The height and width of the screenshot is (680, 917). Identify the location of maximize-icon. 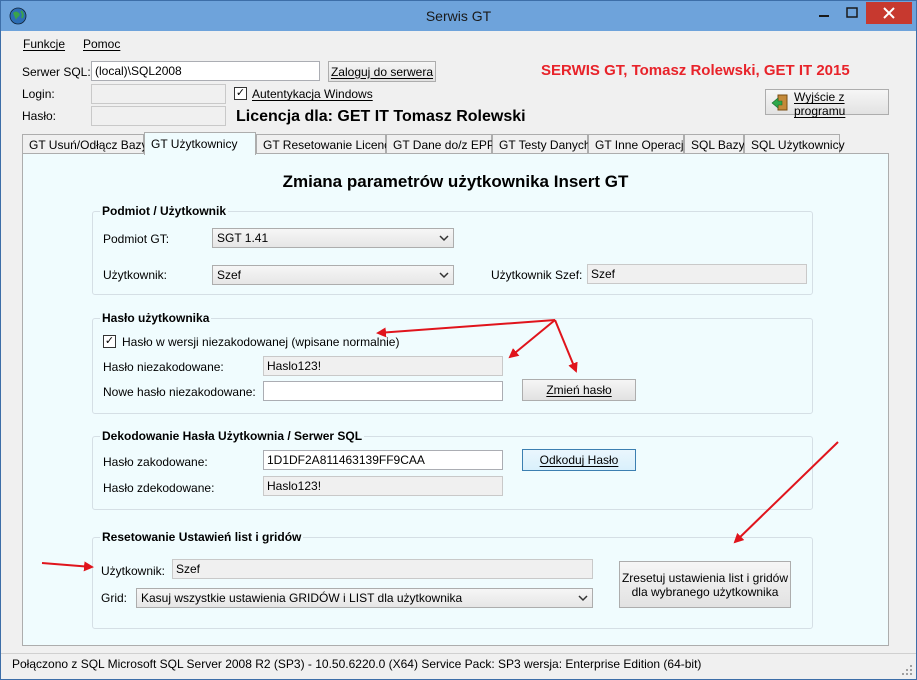
(852, 12).